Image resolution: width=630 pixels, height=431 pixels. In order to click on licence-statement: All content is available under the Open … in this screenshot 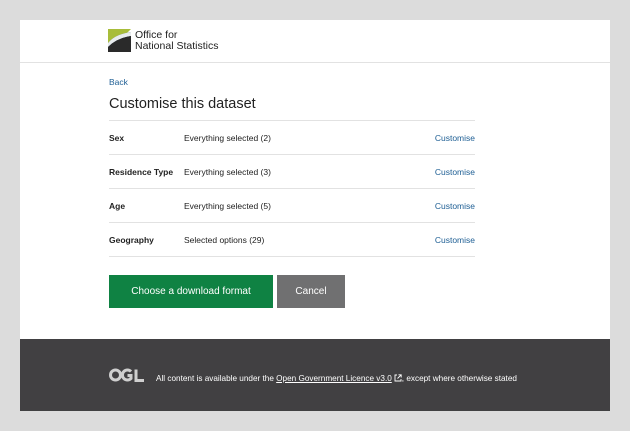, I will do `click(336, 378)`.